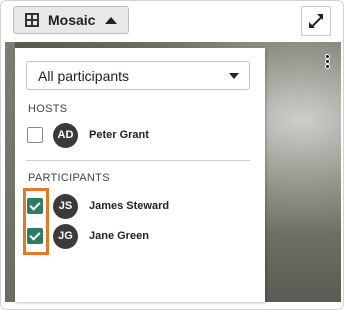  What do you see at coordinates (88, 135) in the screenshot?
I see `participant-row-host: AD Peter Grant` at bounding box center [88, 135].